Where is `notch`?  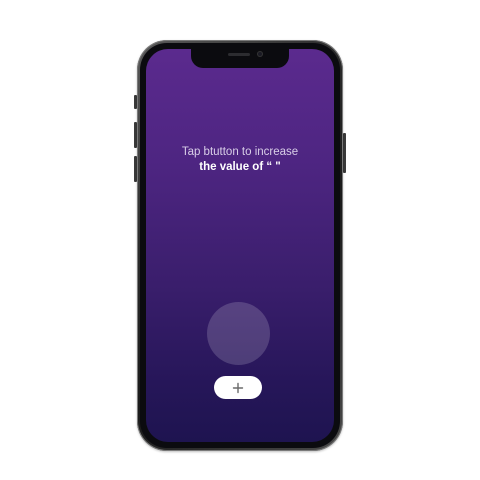
notch is located at coordinates (240, 58).